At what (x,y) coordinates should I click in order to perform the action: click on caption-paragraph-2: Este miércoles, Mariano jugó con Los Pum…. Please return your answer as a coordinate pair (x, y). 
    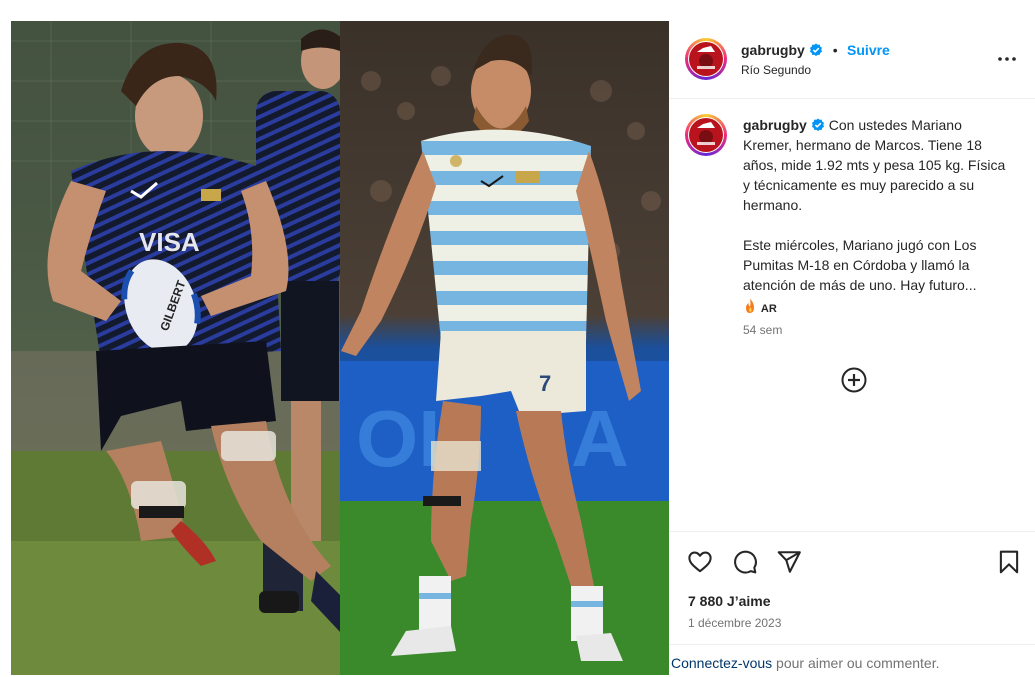
    Looking at the image, I should click on (860, 265).